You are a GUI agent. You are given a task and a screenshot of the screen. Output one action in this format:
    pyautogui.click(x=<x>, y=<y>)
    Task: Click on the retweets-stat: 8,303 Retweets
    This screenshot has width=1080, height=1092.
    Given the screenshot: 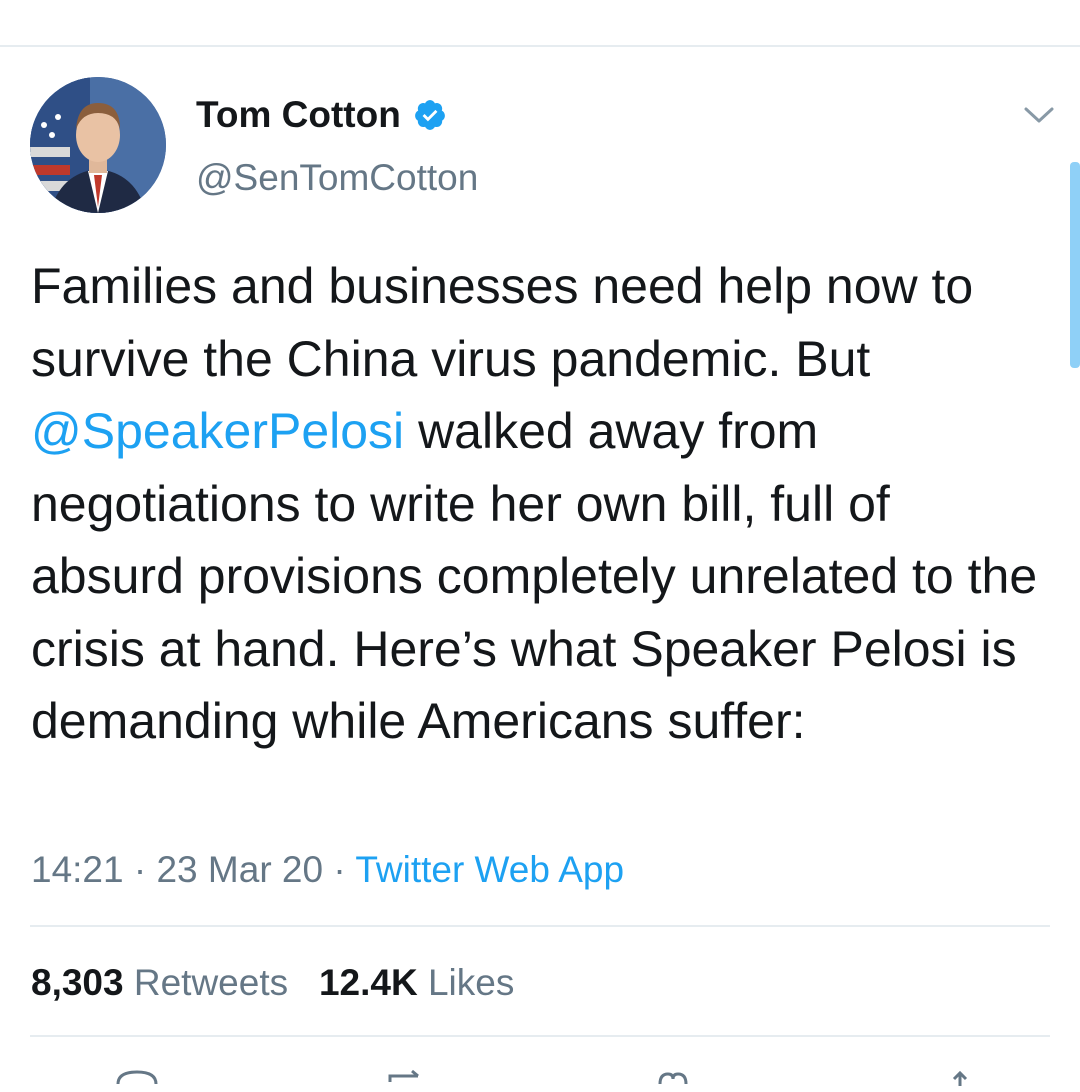 What is the action you would take?
    pyautogui.click(x=159, y=982)
    